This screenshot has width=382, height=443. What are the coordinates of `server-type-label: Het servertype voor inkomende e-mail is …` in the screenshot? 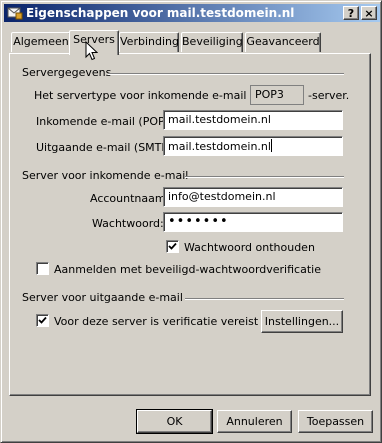 It's located at (160, 95).